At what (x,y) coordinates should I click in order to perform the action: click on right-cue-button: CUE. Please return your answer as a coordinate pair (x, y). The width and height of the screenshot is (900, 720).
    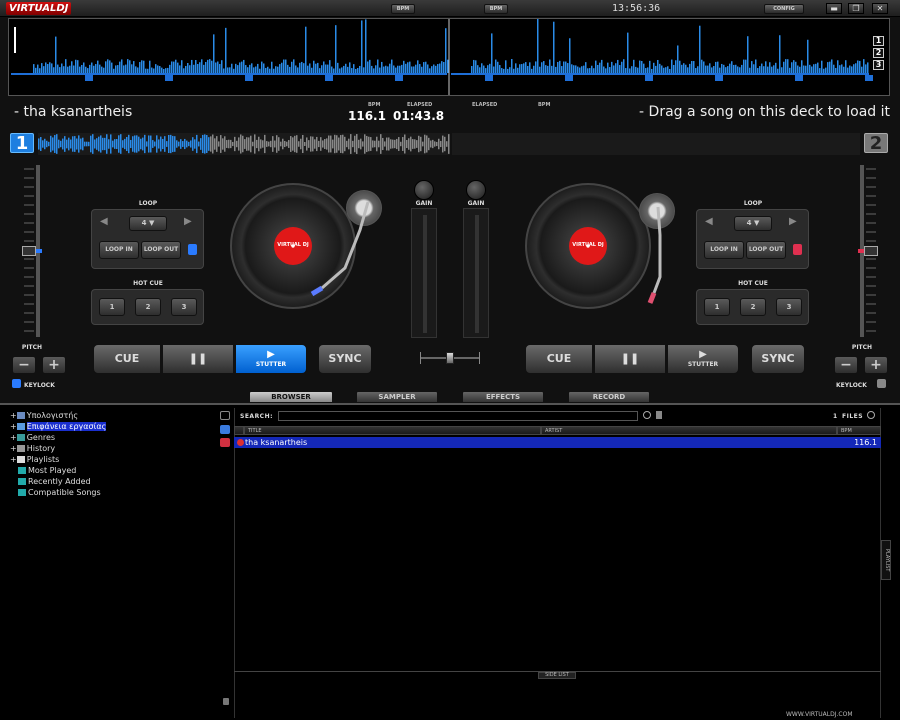
    Looking at the image, I should click on (559, 359).